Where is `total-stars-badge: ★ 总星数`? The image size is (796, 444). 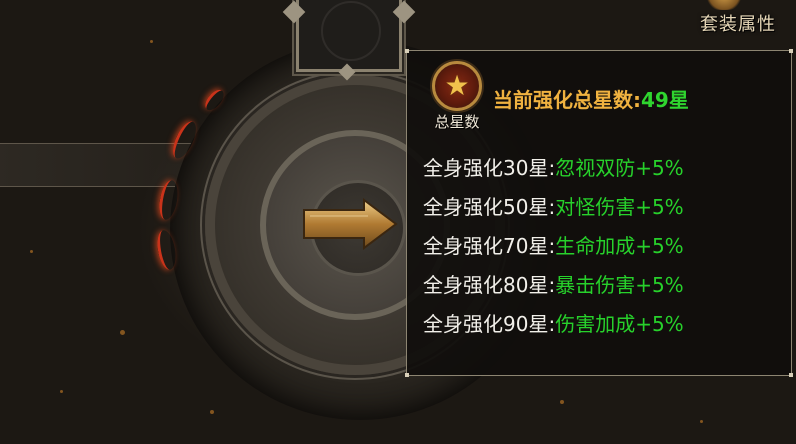
total-stars-badge: ★ 总星数 is located at coordinates (457, 96).